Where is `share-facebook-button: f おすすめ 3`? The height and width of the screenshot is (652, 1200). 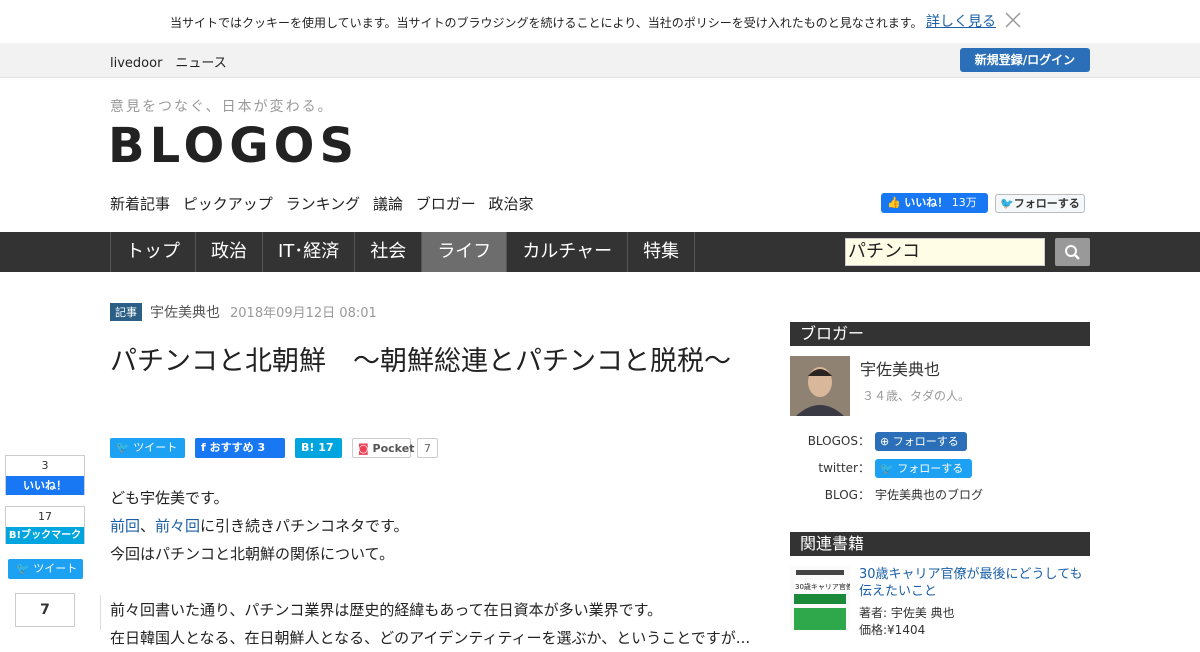 share-facebook-button: f おすすめ 3 is located at coordinates (240, 448).